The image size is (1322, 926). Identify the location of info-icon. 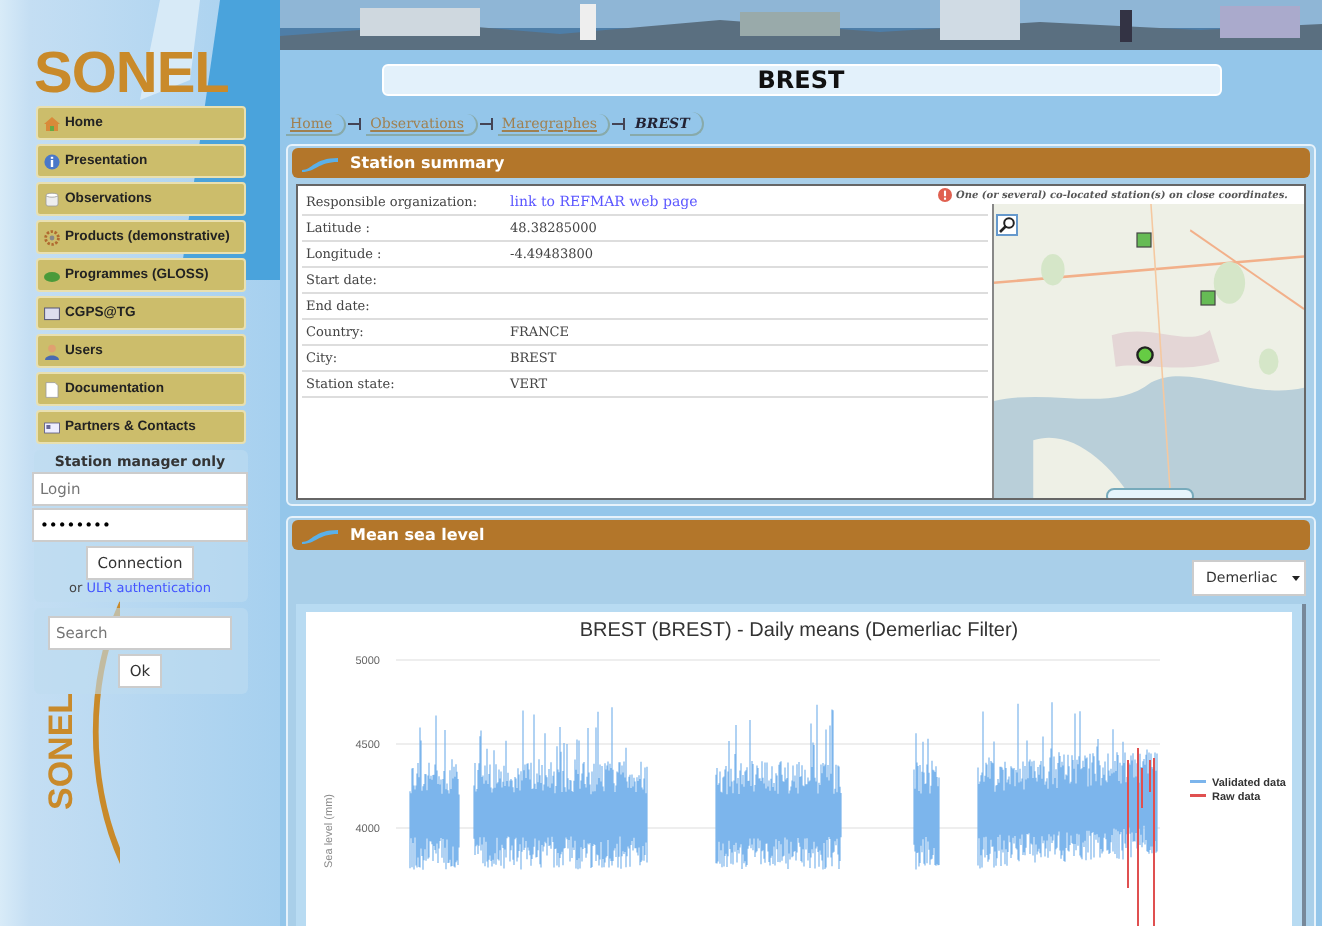
(51, 161).